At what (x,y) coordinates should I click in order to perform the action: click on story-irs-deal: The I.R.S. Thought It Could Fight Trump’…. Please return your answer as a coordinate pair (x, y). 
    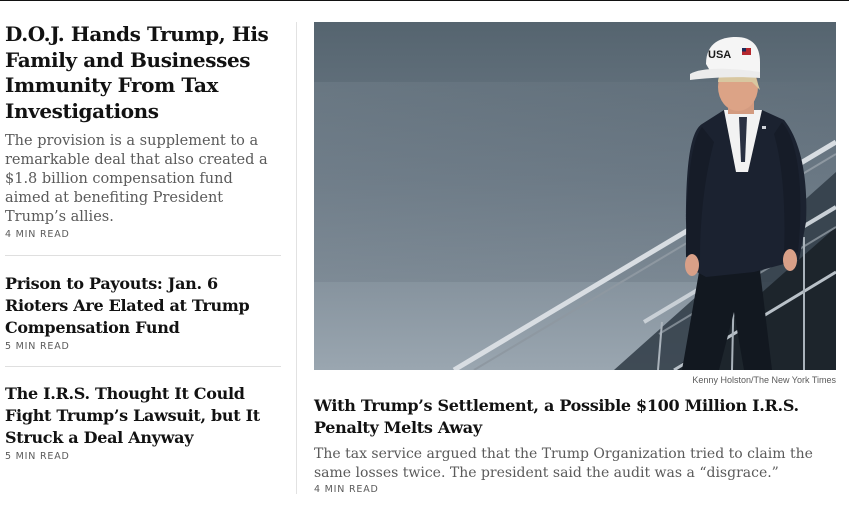
    Looking at the image, I should click on (143, 422).